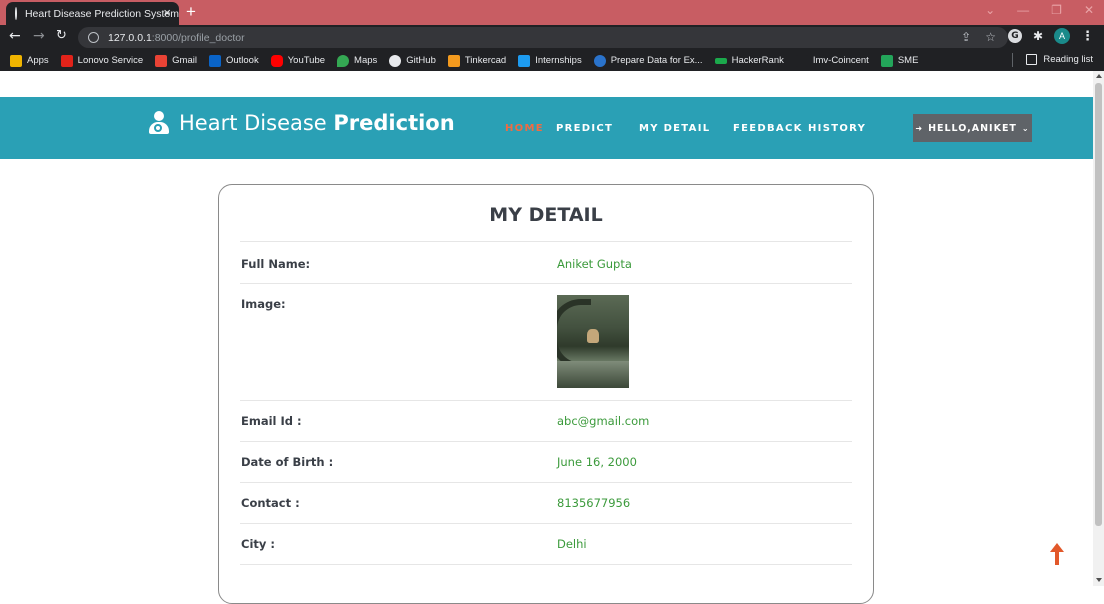 The width and height of the screenshot is (1104, 604). Describe the element at coordinates (1087, 36) in the screenshot. I see `browser-menu-icon: ⋮` at that location.